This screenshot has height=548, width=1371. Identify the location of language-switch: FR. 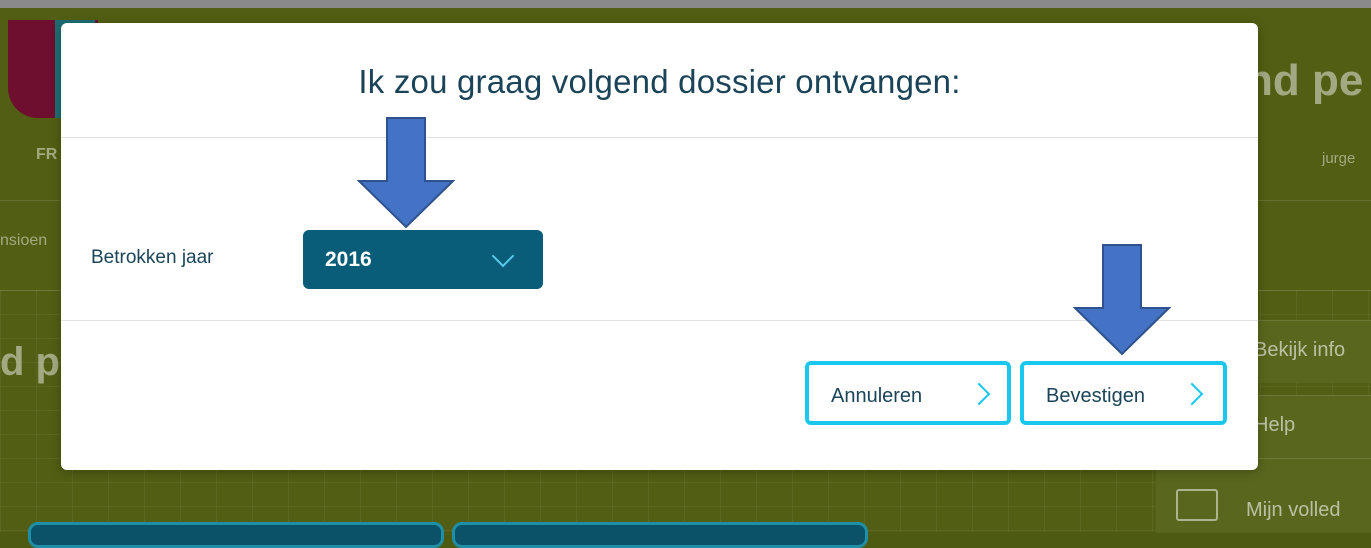
(46, 155).